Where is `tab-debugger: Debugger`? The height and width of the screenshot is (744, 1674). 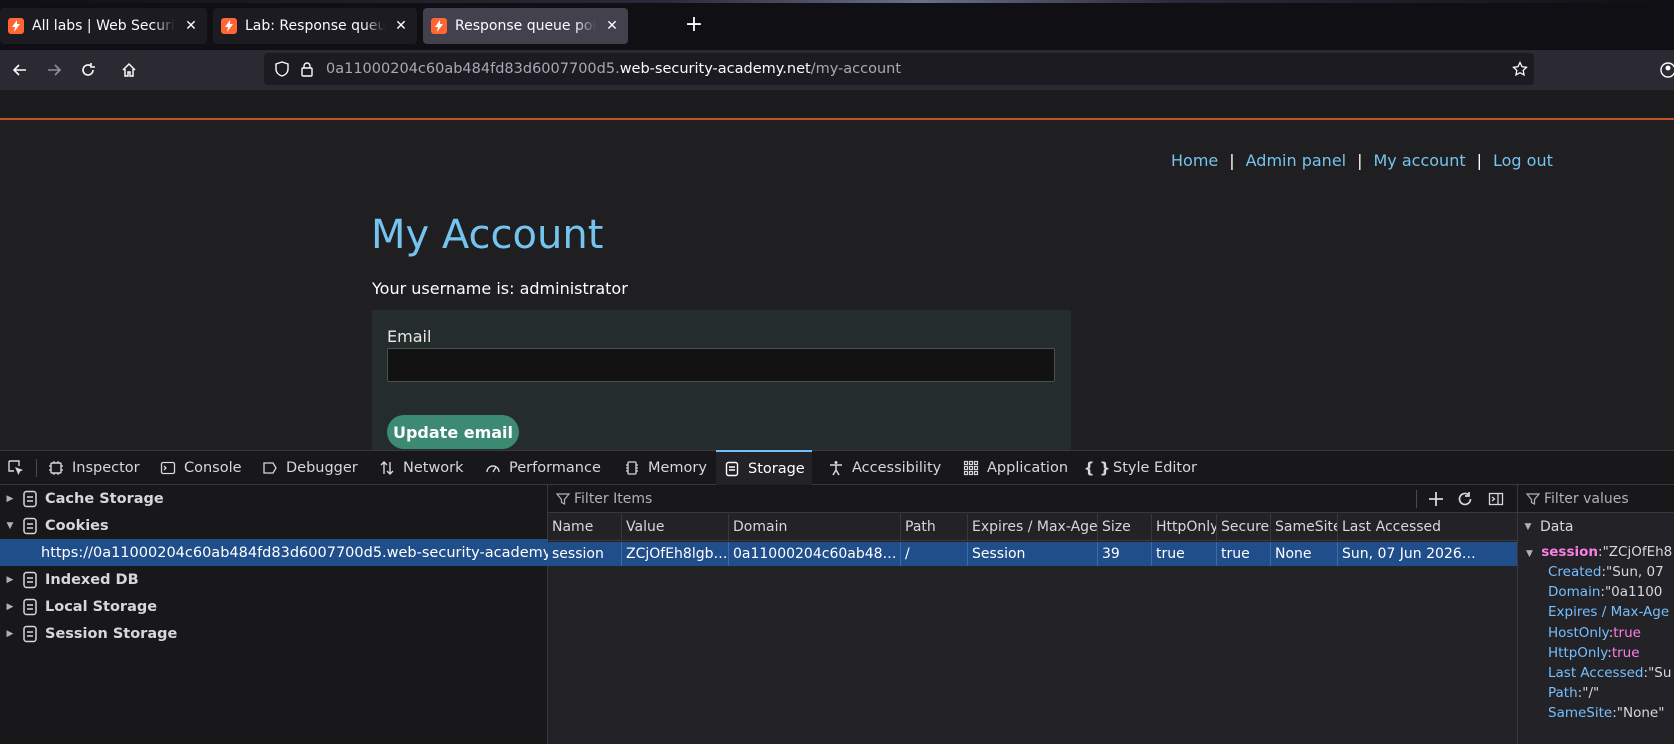 tab-debugger: Debugger is located at coordinates (309, 468).